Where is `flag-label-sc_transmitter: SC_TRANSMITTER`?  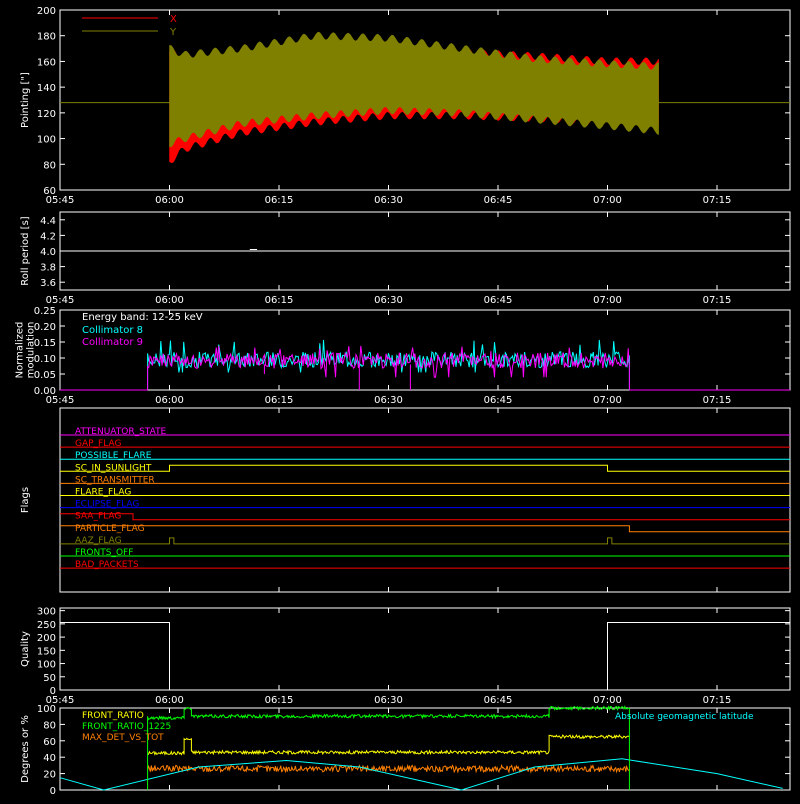
flag-label-sc_transmitter: SC_TRANSMITTER is located at coordinates (115, 480).